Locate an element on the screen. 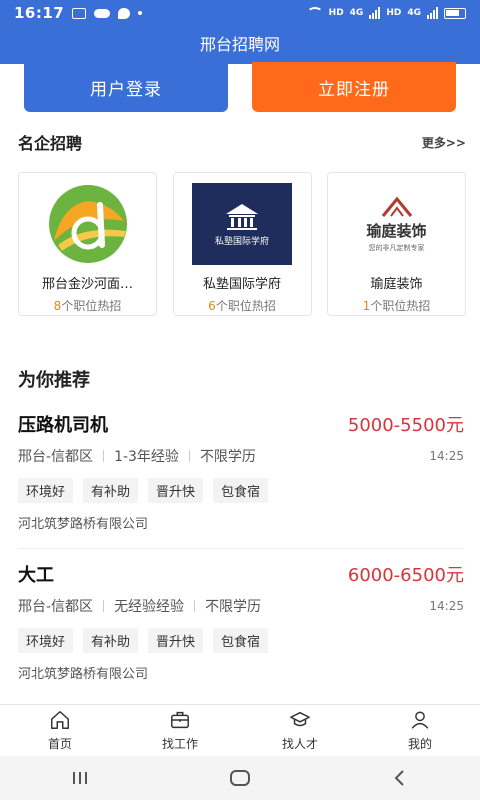 This screenshot has width=480, height=800. auth-buttons: 用户登录 立即注册 is located at coordinates (240, 87).